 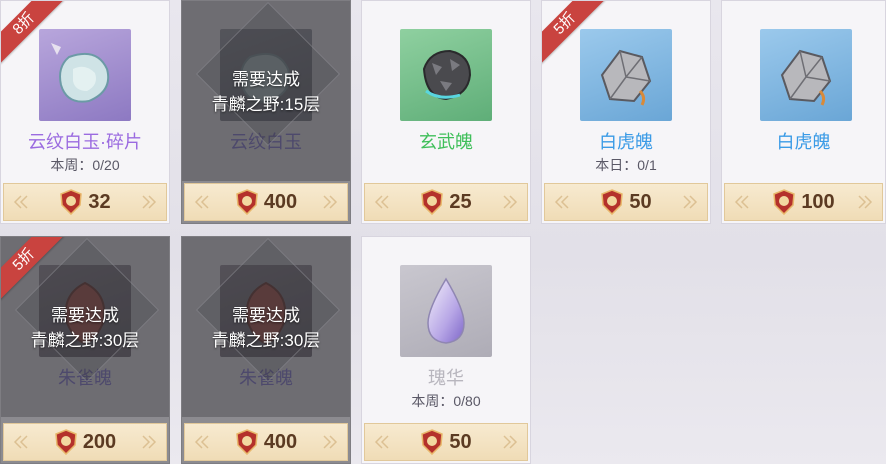 I want to click on price-value: 100, so click(x=818, y=201).